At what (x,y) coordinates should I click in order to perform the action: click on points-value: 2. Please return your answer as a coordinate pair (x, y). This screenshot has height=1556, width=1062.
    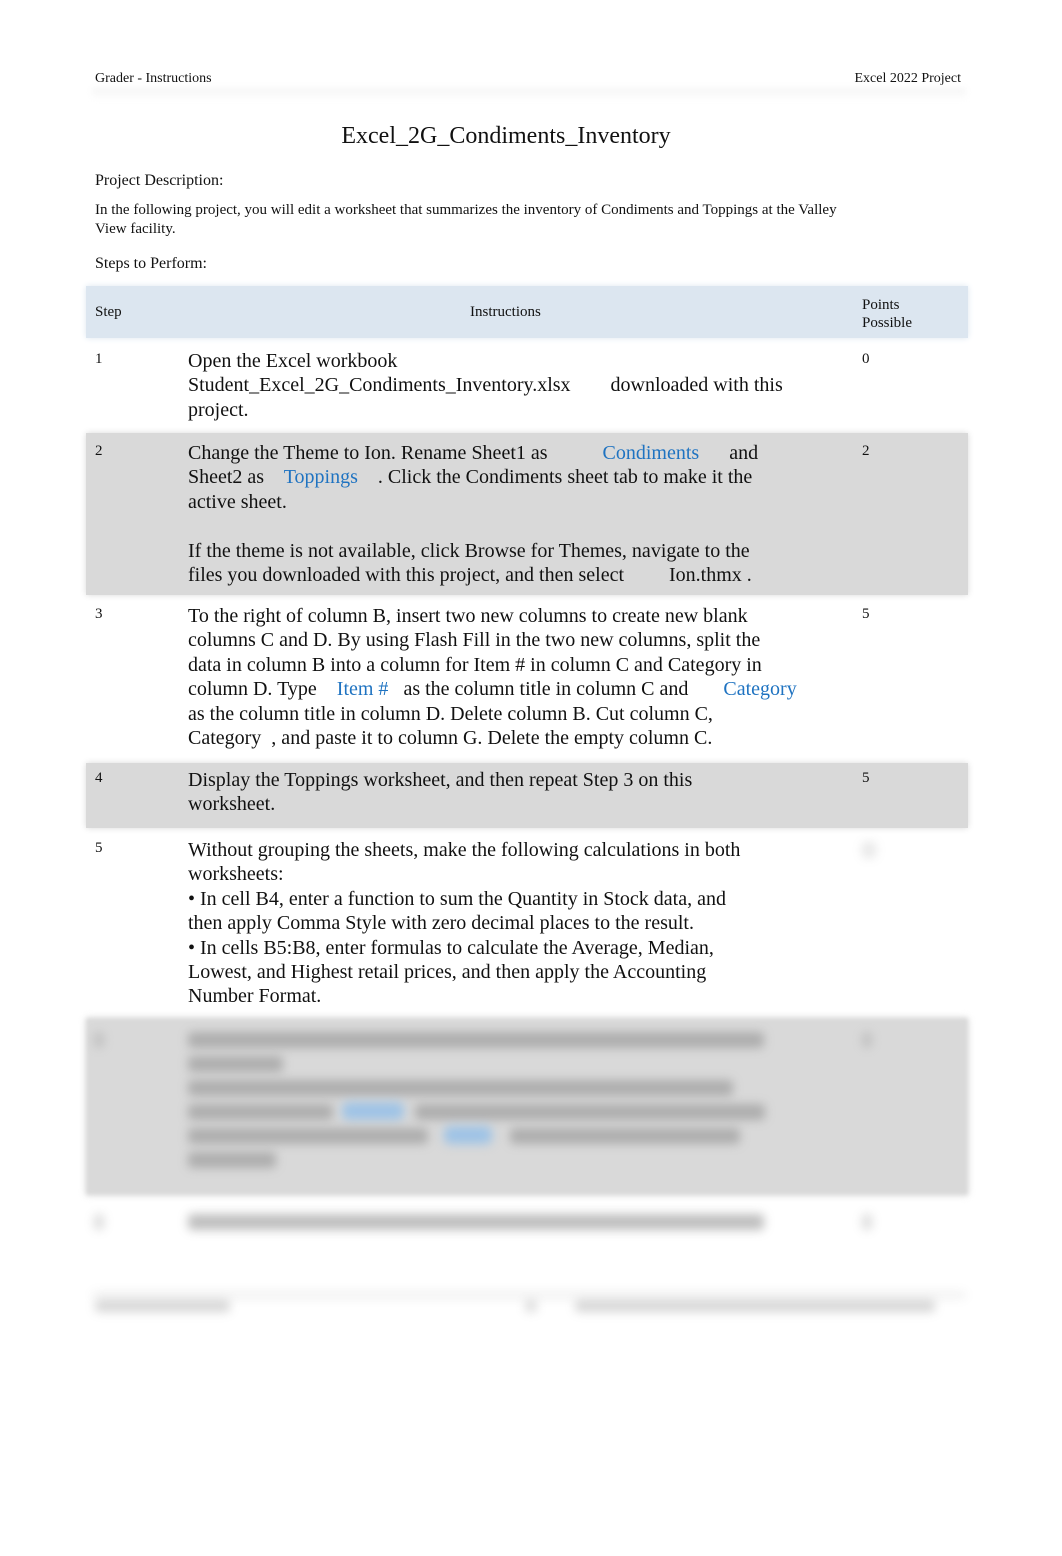
    Looking at the image, I should click on (866, 451).